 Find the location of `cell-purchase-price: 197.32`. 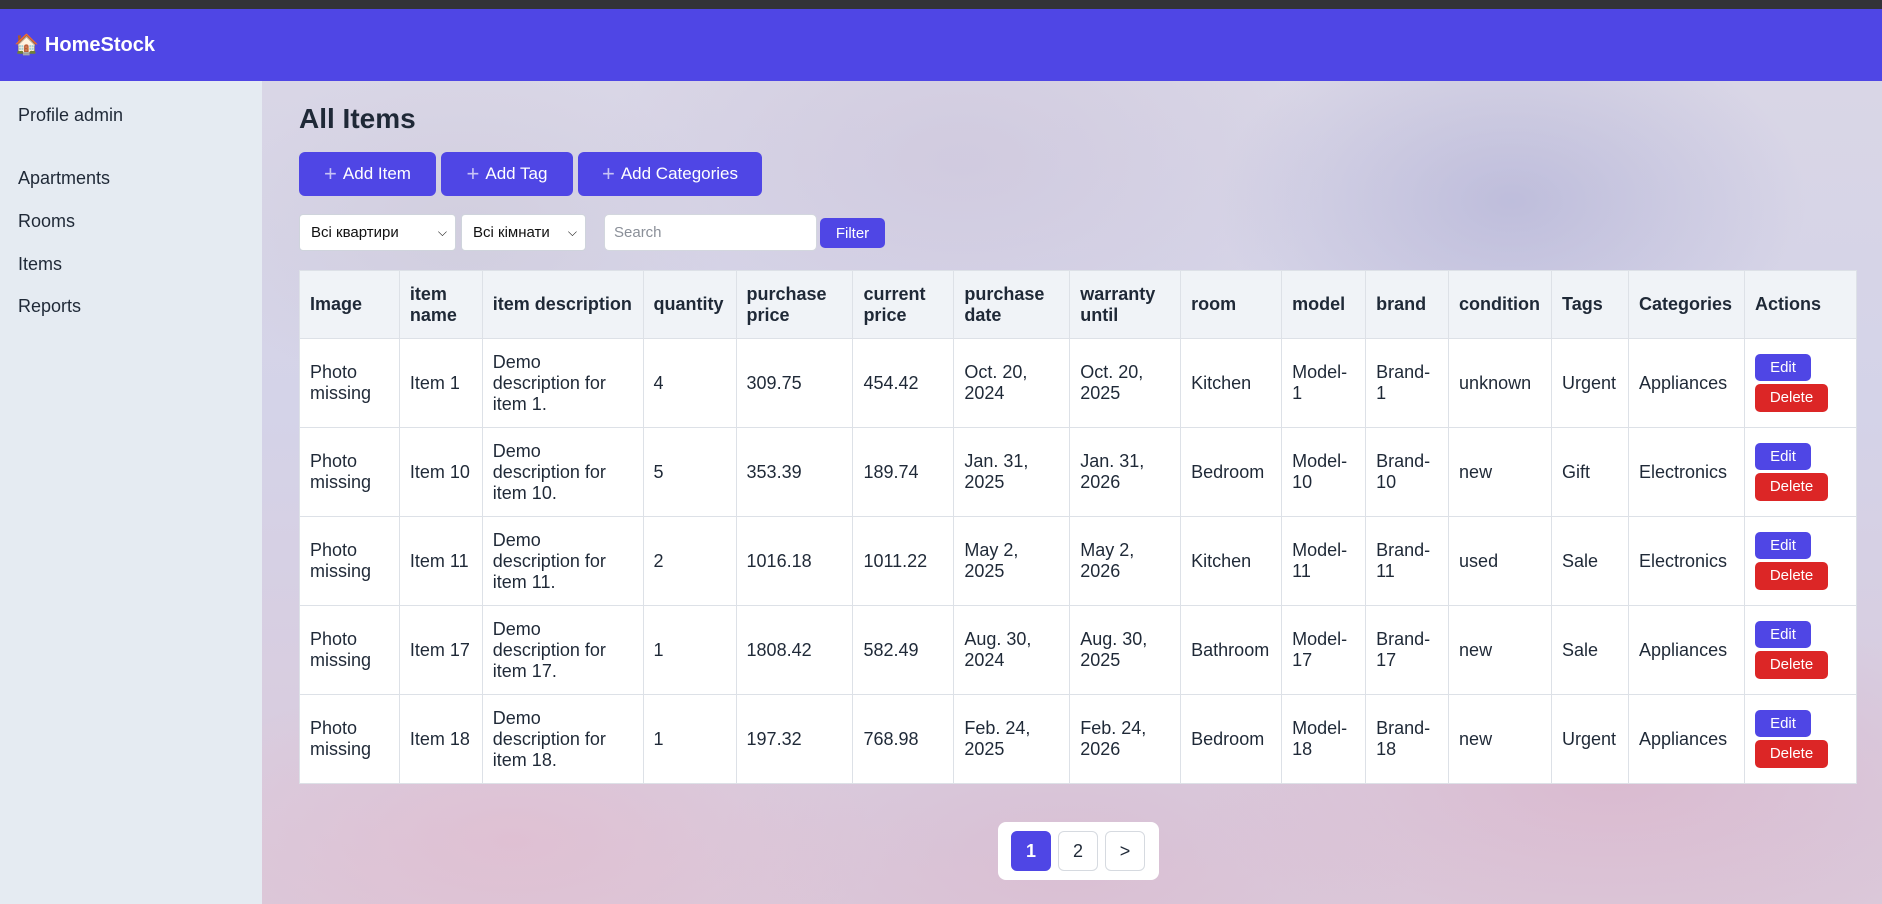

cell-purchase-price: 197.32 is located at coordinates (794, 739).